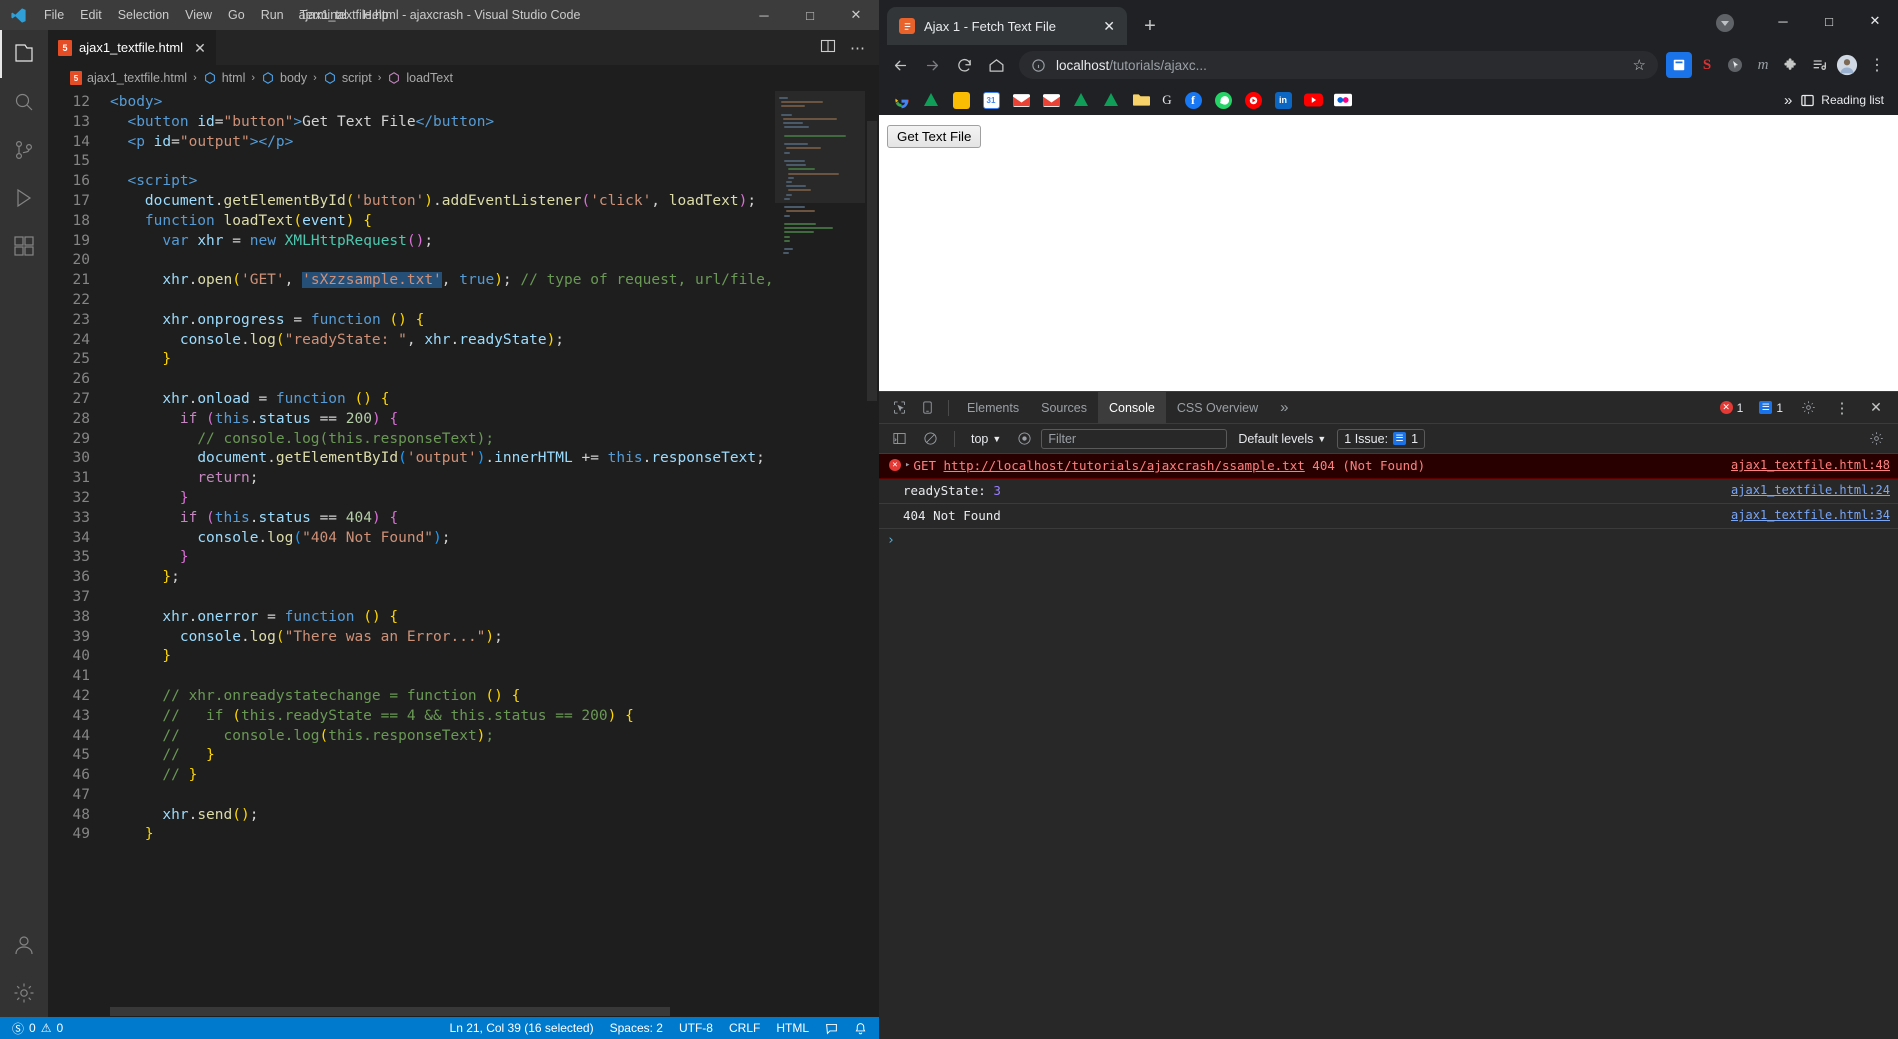 This screenshot has width=1898, height=1039. I want to click on menu-view: View, so click(198, 15).